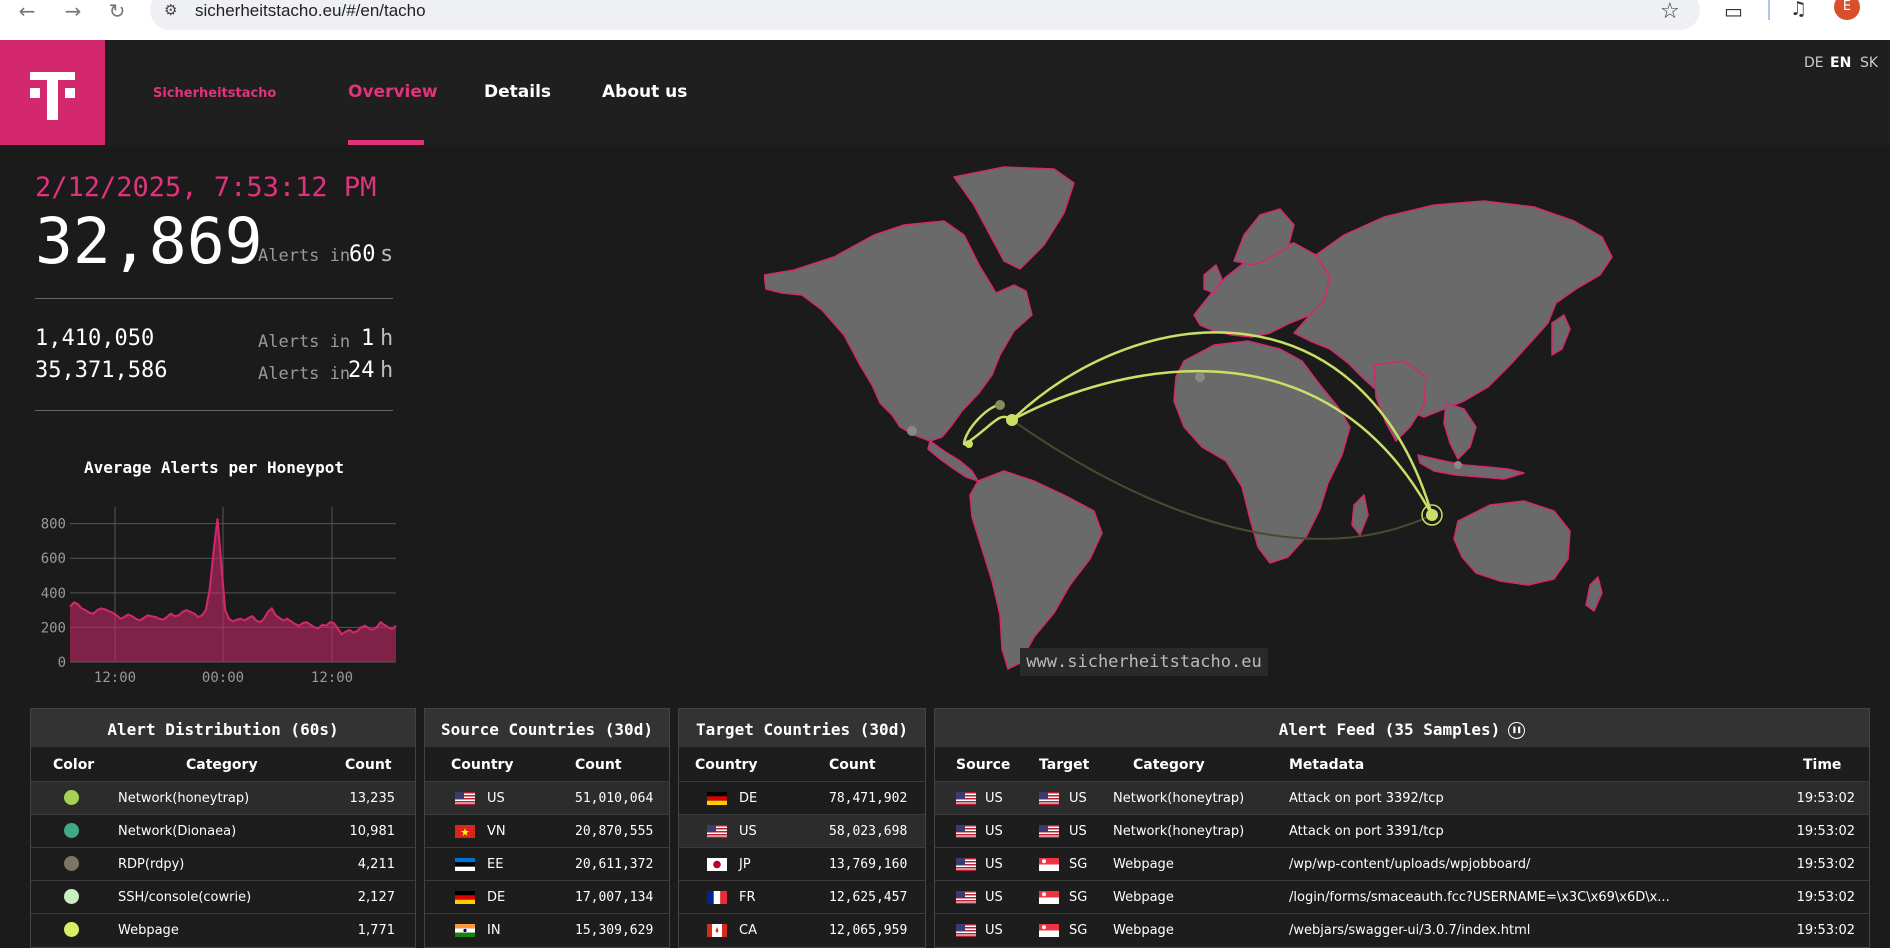 The height and width of the screenshot is (948, 1890). I want to click on brand-name: Sicherheitstacho, so click(214, 93).